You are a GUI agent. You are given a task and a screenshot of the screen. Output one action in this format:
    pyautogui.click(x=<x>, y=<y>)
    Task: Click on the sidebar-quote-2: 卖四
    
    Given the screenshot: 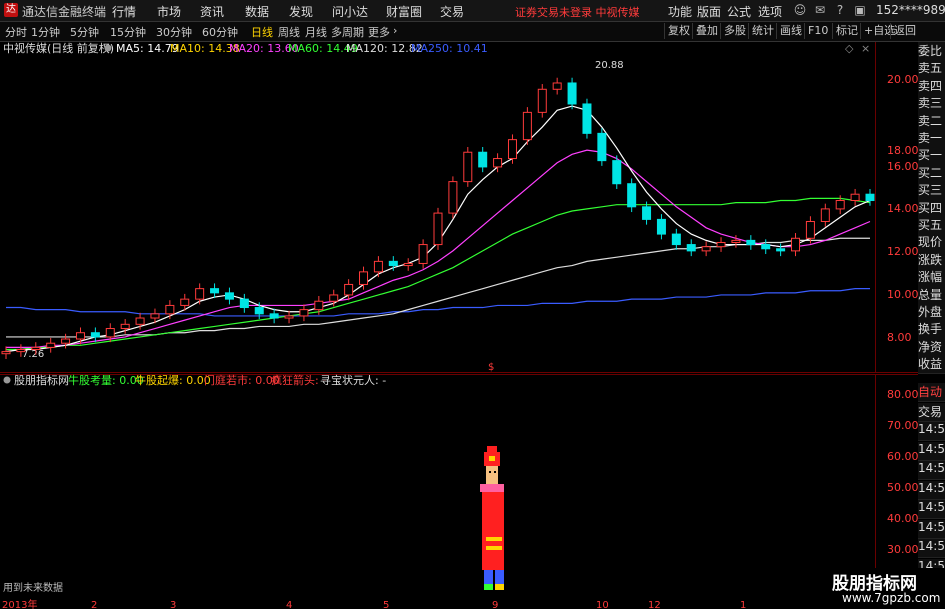 What is the action you would take?
    pyautogui.click(x=931, y=86)
    